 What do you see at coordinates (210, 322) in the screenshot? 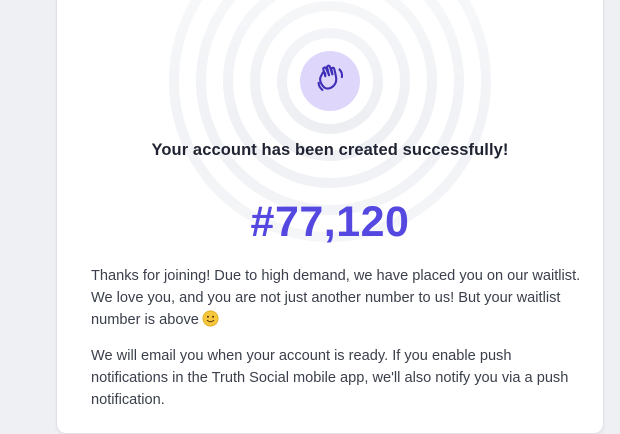
I see `slightly-smiling-face-icon` at bounding box center [210, 322].